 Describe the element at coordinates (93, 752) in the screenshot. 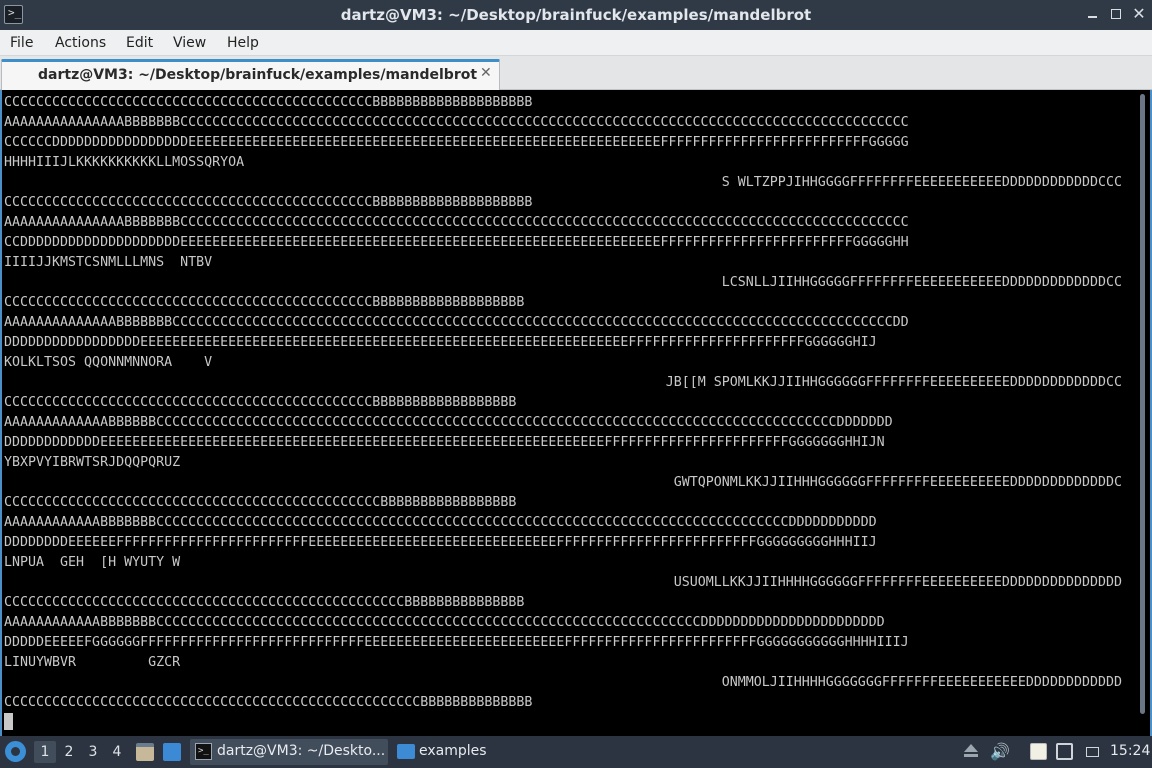

I see `workspace-3: 3` at that location.